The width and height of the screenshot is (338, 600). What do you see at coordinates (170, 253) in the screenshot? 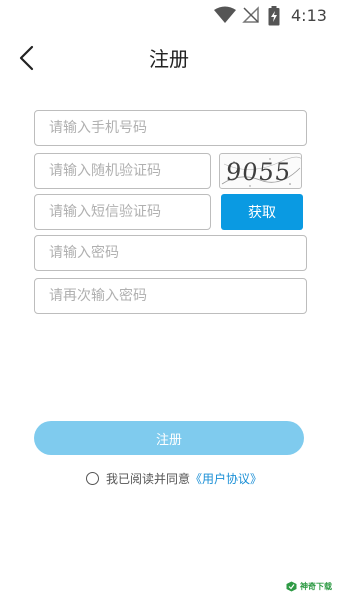
I see `password-input` at bounding box center [170, 253].